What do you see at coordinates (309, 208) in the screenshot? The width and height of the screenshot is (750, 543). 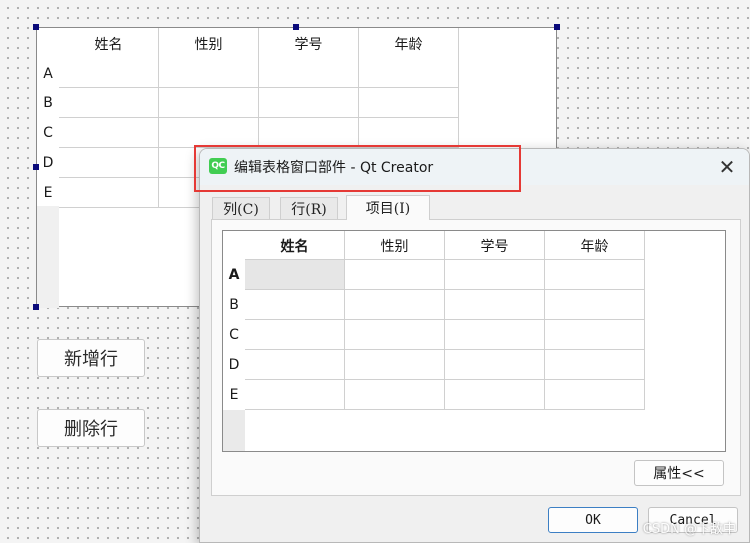 I see `tab-rows: 行(R)` at bounding box center [309, 208].